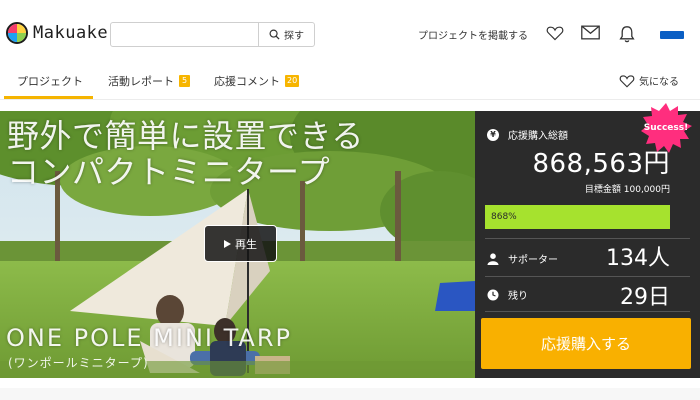 The width and height of the screenshot is (700, 400). I want to click on yen-icon: ¥, so click(493, 134).